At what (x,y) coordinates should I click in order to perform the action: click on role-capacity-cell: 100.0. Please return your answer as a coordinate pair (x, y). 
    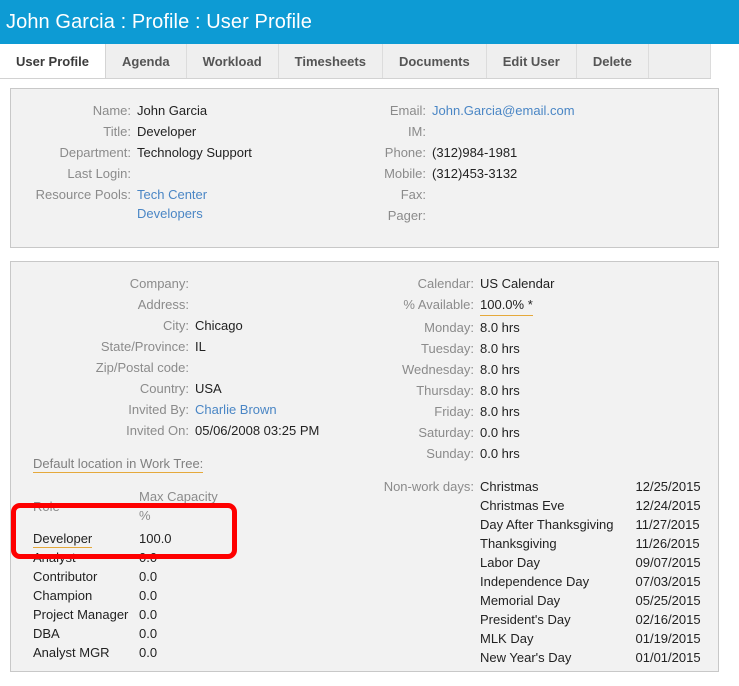
    Looking at the image, I should click on (155, 538).